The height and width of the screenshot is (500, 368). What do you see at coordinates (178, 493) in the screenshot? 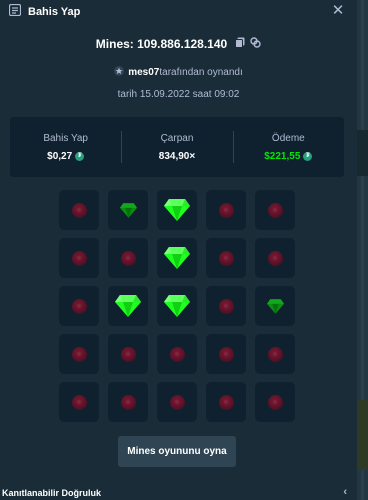
I see `provably-fair-bar: Kanıtlanabilir Doğruluk ‹` at bounding box center [178, 493].